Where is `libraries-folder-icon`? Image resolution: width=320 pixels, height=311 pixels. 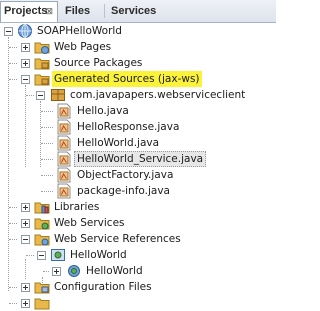
libraries-folder-icon is located at coordinates (42, 208).